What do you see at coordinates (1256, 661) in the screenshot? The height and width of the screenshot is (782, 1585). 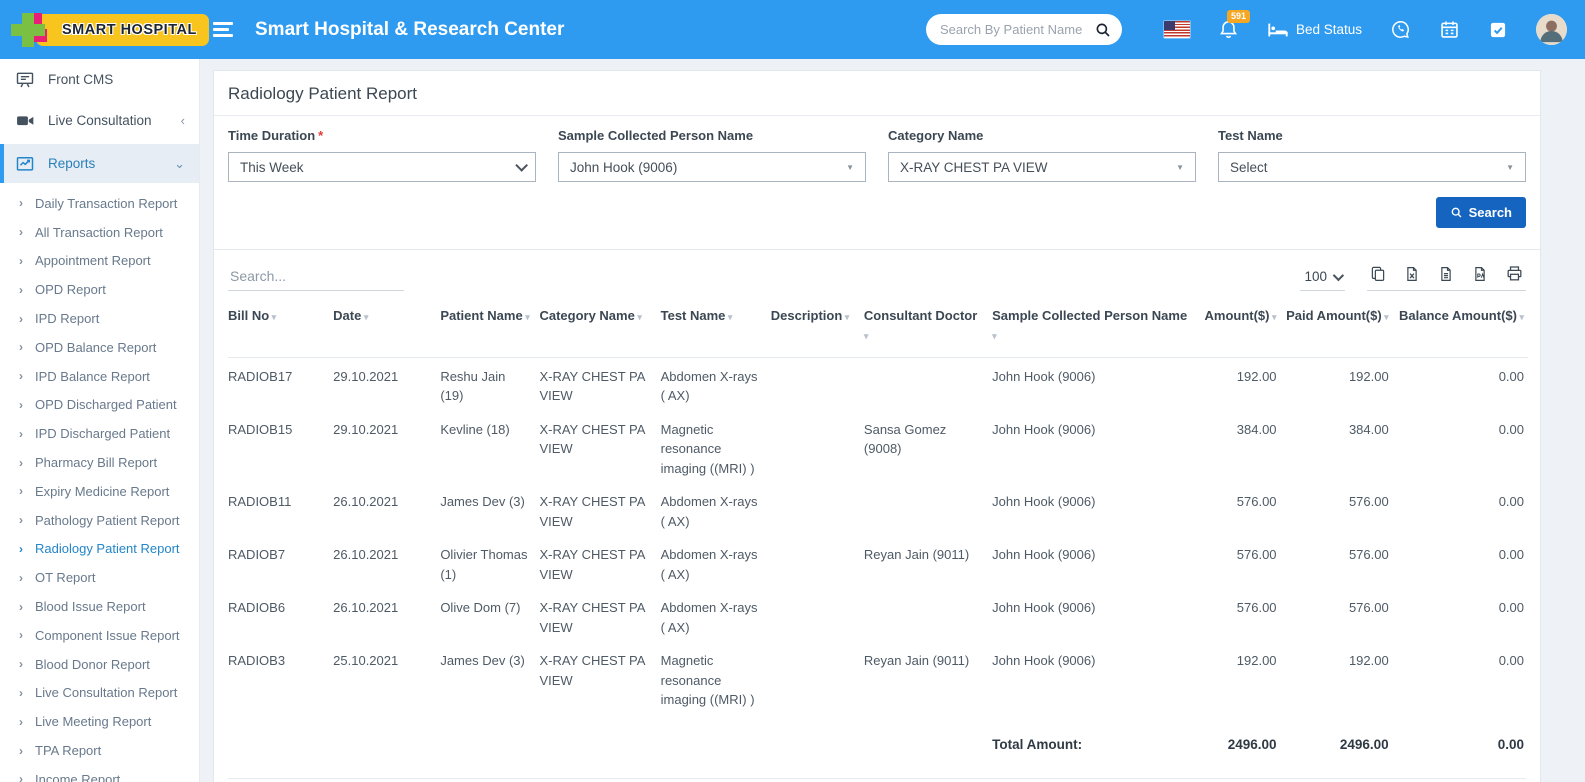 I see `table-cell: 192.00` at bounding box center [1256, 661].